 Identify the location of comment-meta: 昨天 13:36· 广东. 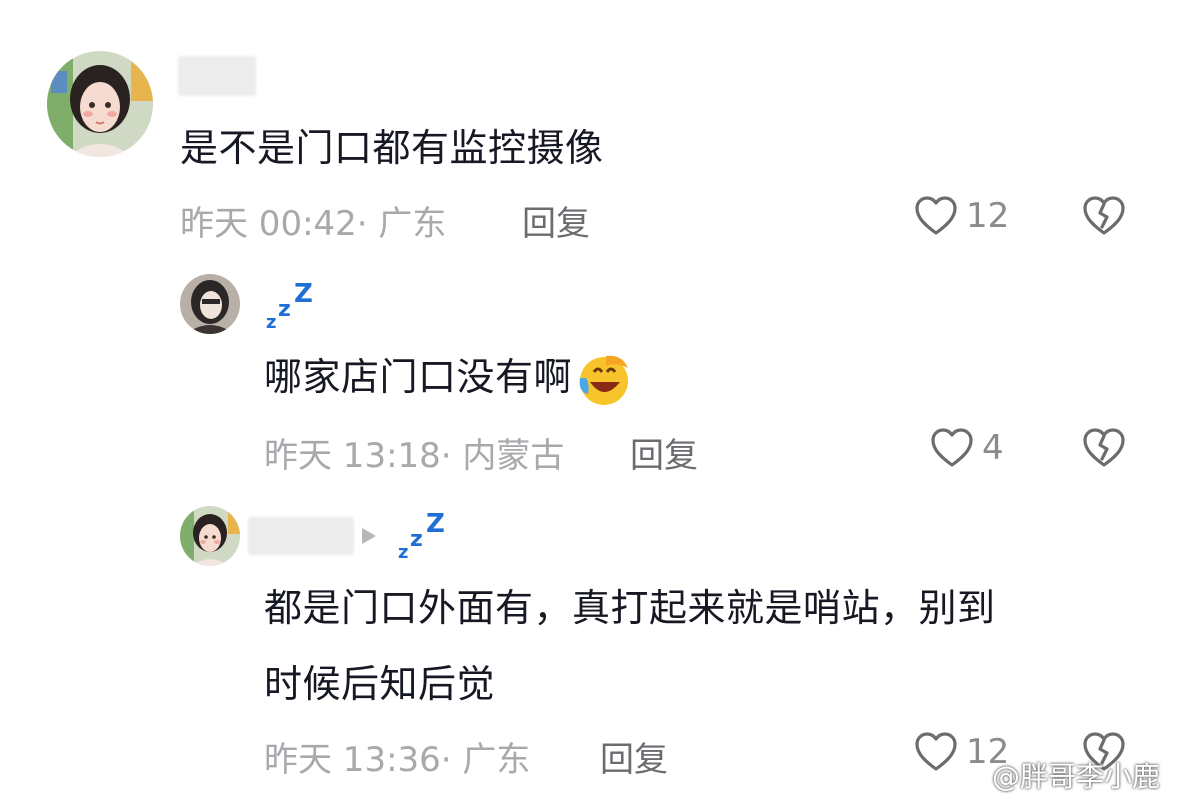
(397, 756).